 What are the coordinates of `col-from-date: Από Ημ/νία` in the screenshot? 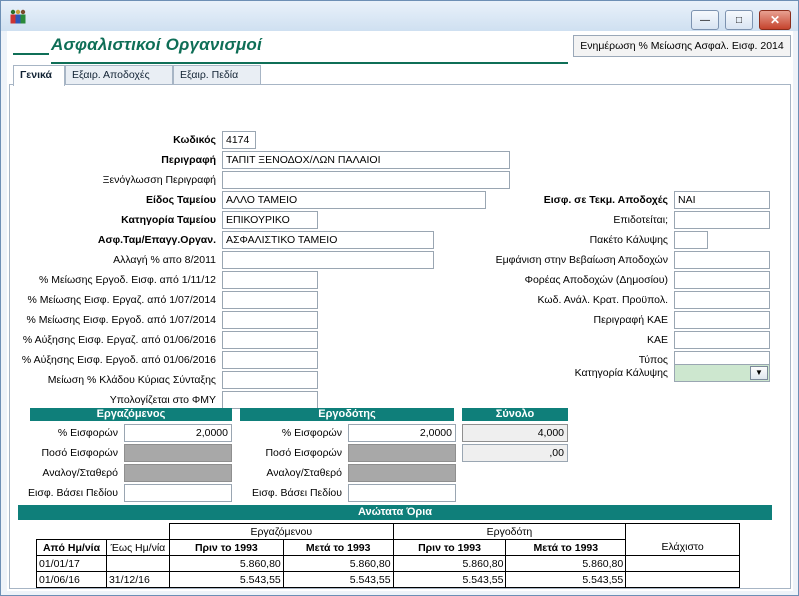 It's located at (71, 547).